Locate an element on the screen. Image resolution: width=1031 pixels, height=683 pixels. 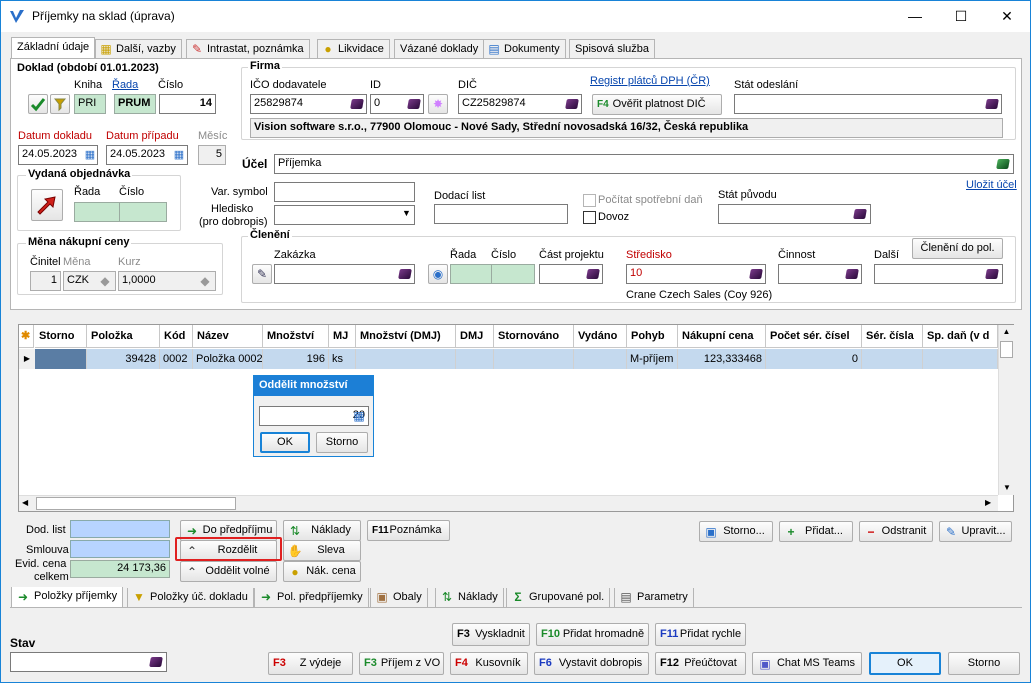
ok-button: OK is located at coordinates (905, 663).